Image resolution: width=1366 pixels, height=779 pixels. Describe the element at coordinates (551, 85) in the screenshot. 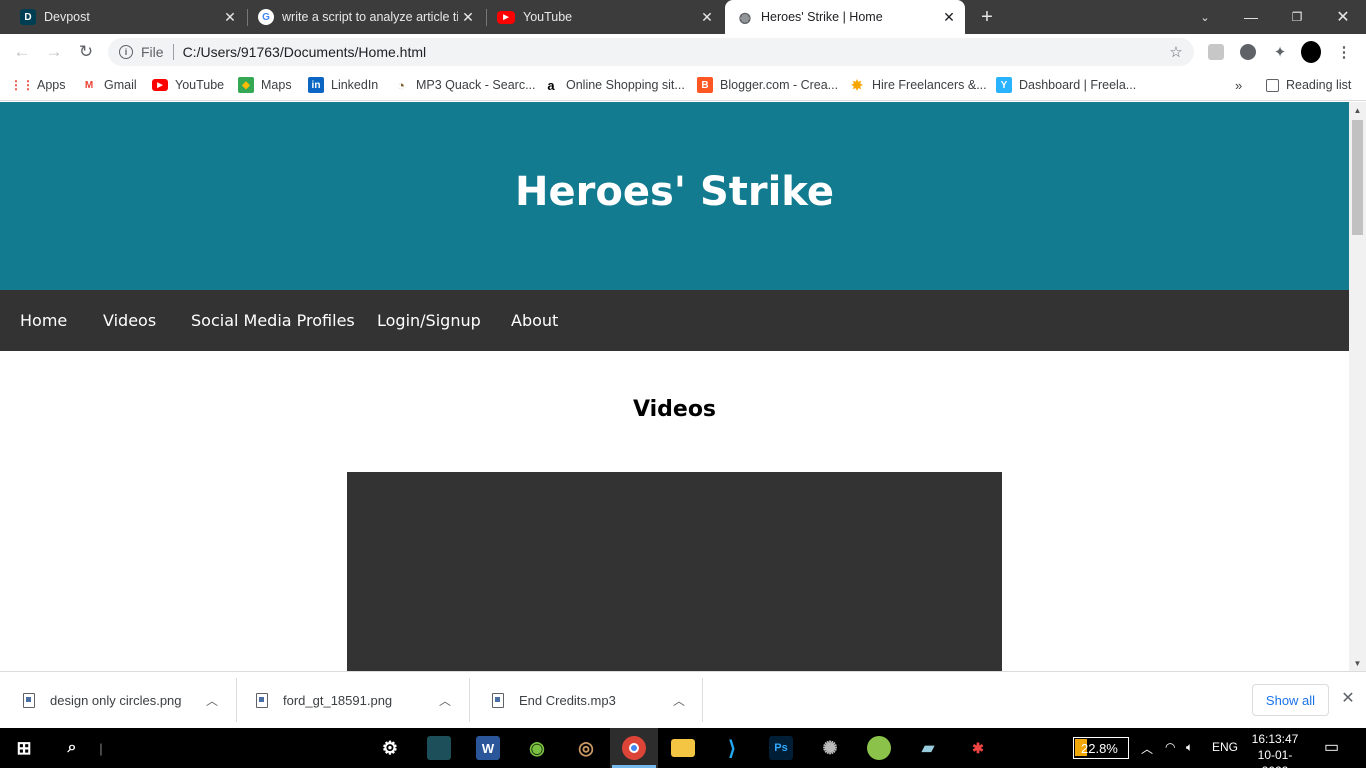

I see `amazon-icon: a` at that location.